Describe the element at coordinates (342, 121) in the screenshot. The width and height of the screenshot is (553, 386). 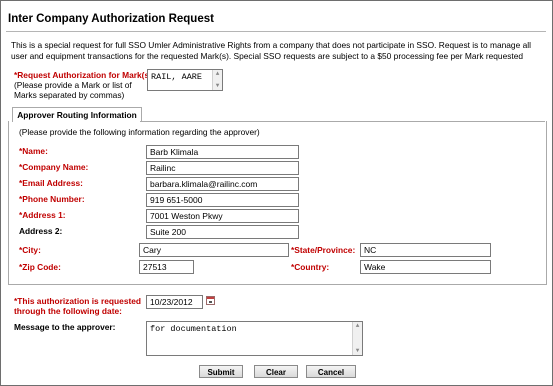
I see `tab-divider` at that location.